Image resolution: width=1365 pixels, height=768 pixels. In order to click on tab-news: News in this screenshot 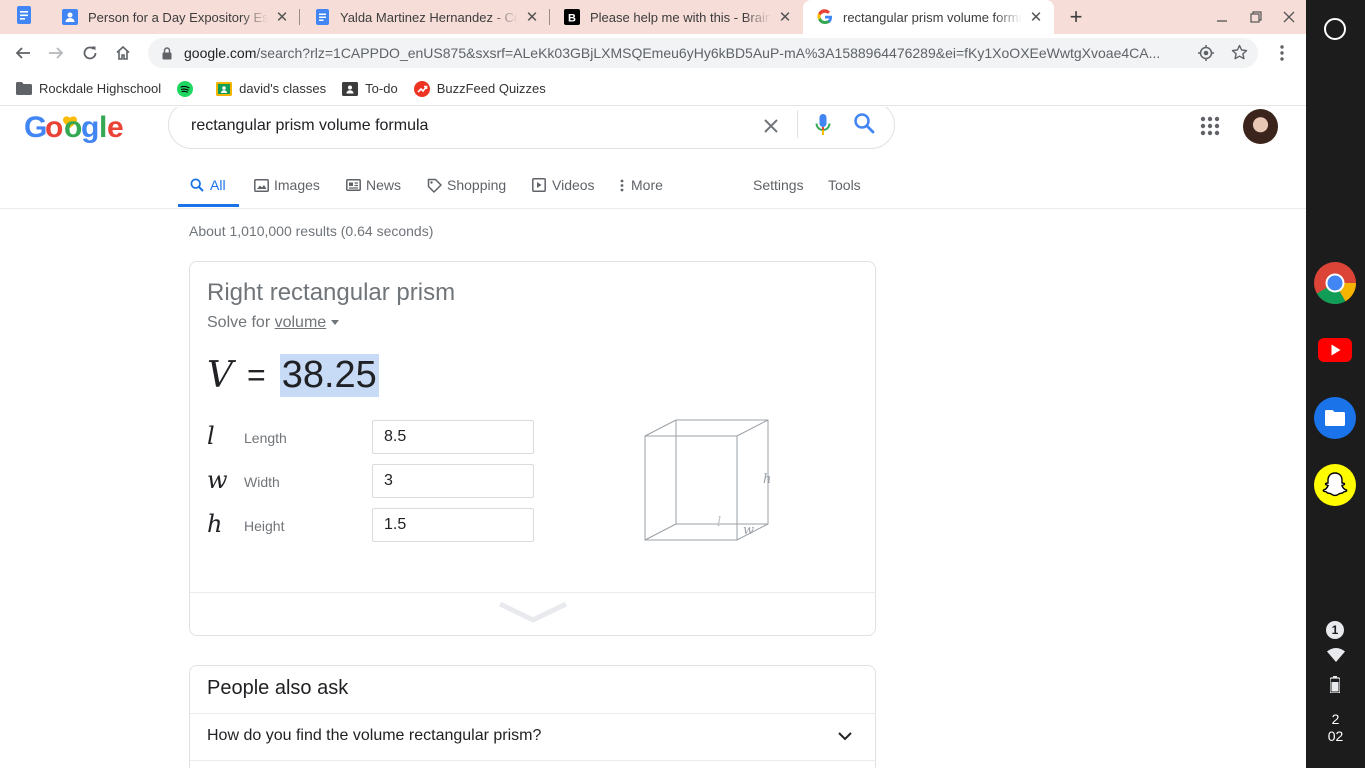, I will do `click(373, 185)`.